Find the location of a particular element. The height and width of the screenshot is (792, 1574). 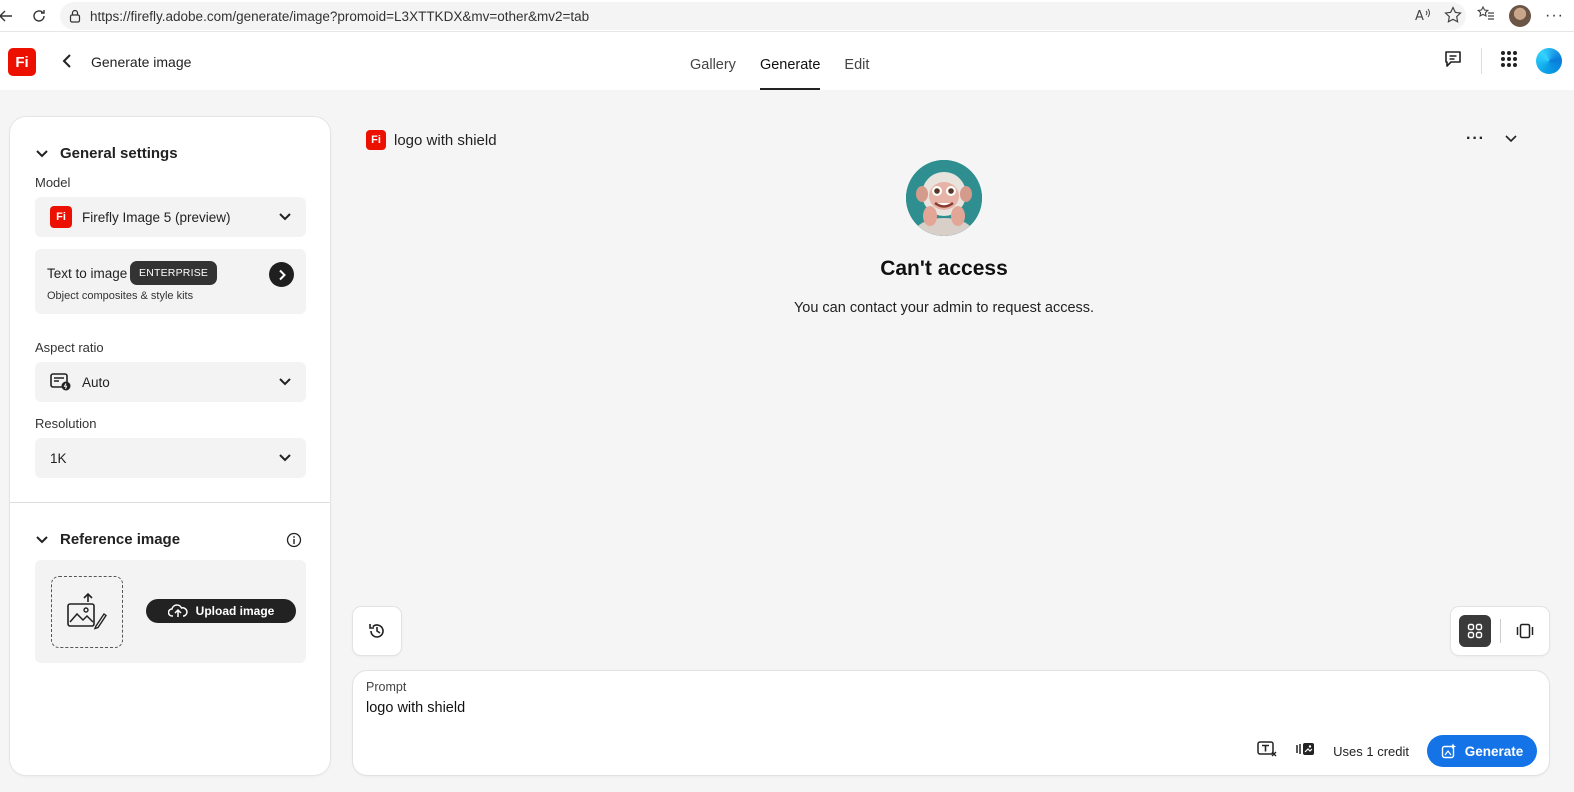

carousel-view-button is located at coordinates (1525, 631).